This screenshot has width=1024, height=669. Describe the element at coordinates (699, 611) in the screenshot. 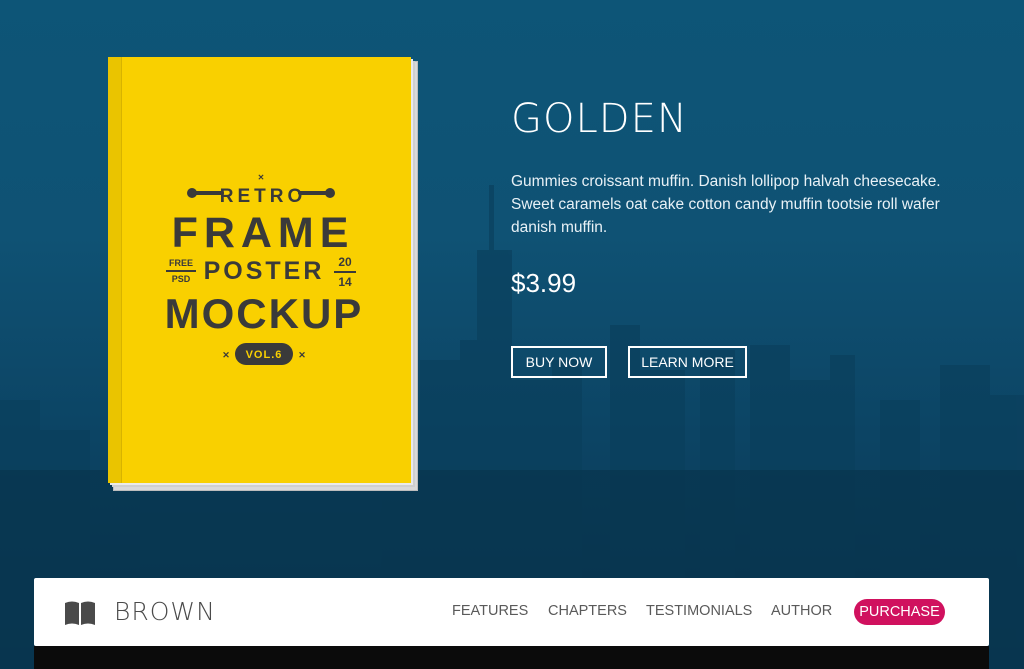

I see `nav-link-testimonials: TESTIMONIALS` at that location.